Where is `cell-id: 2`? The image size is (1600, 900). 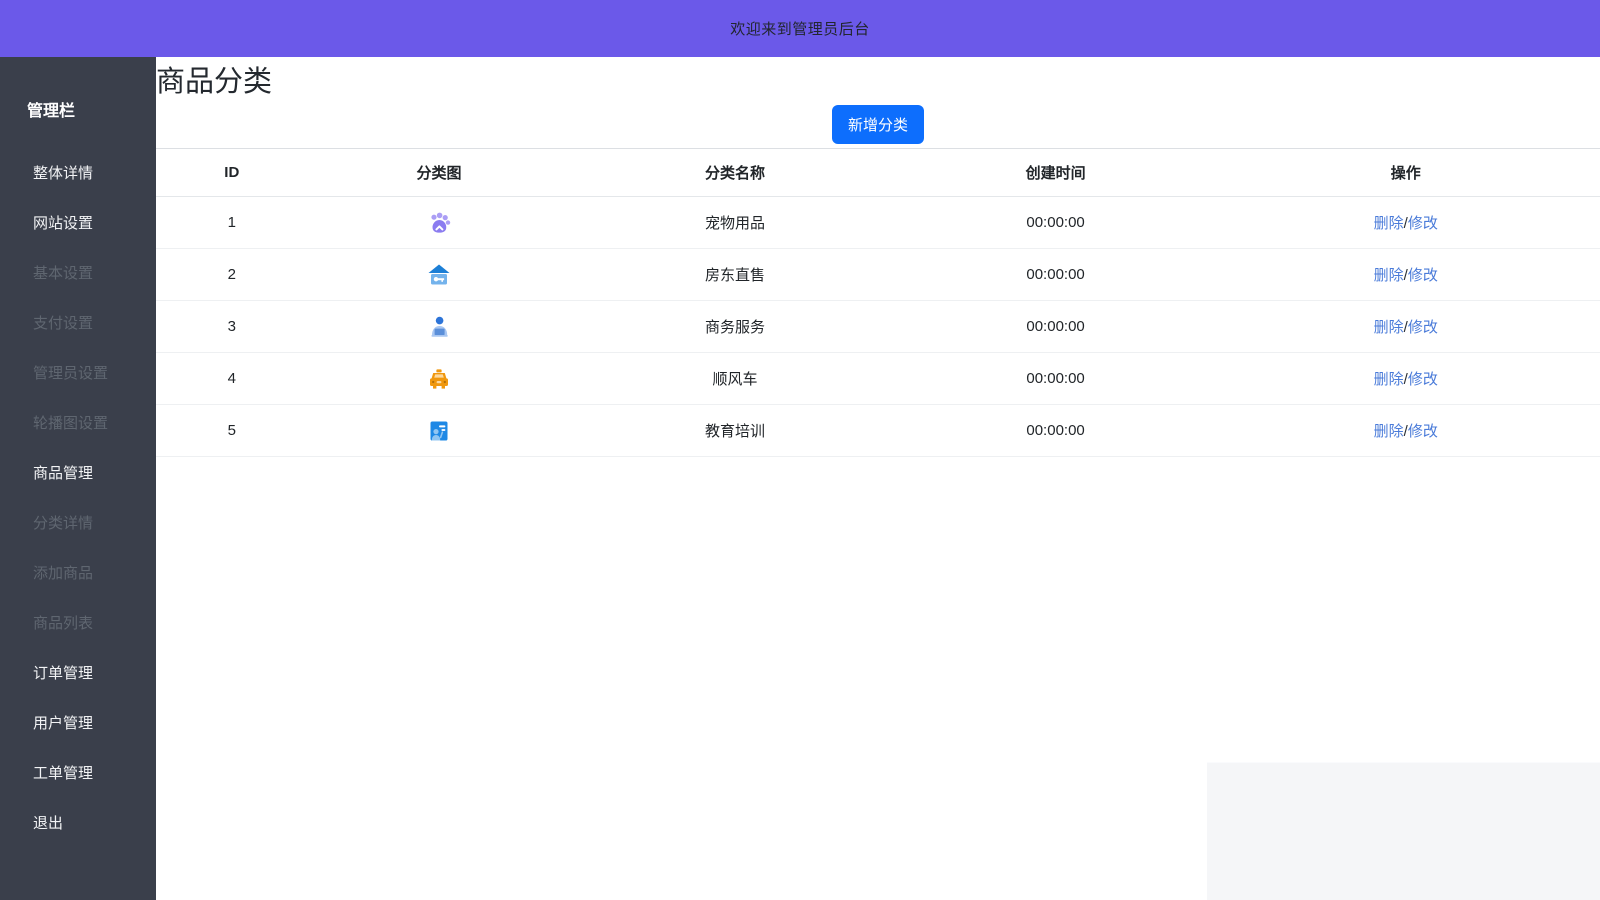
cell-id: 2 is located at coordinates (232, 274).